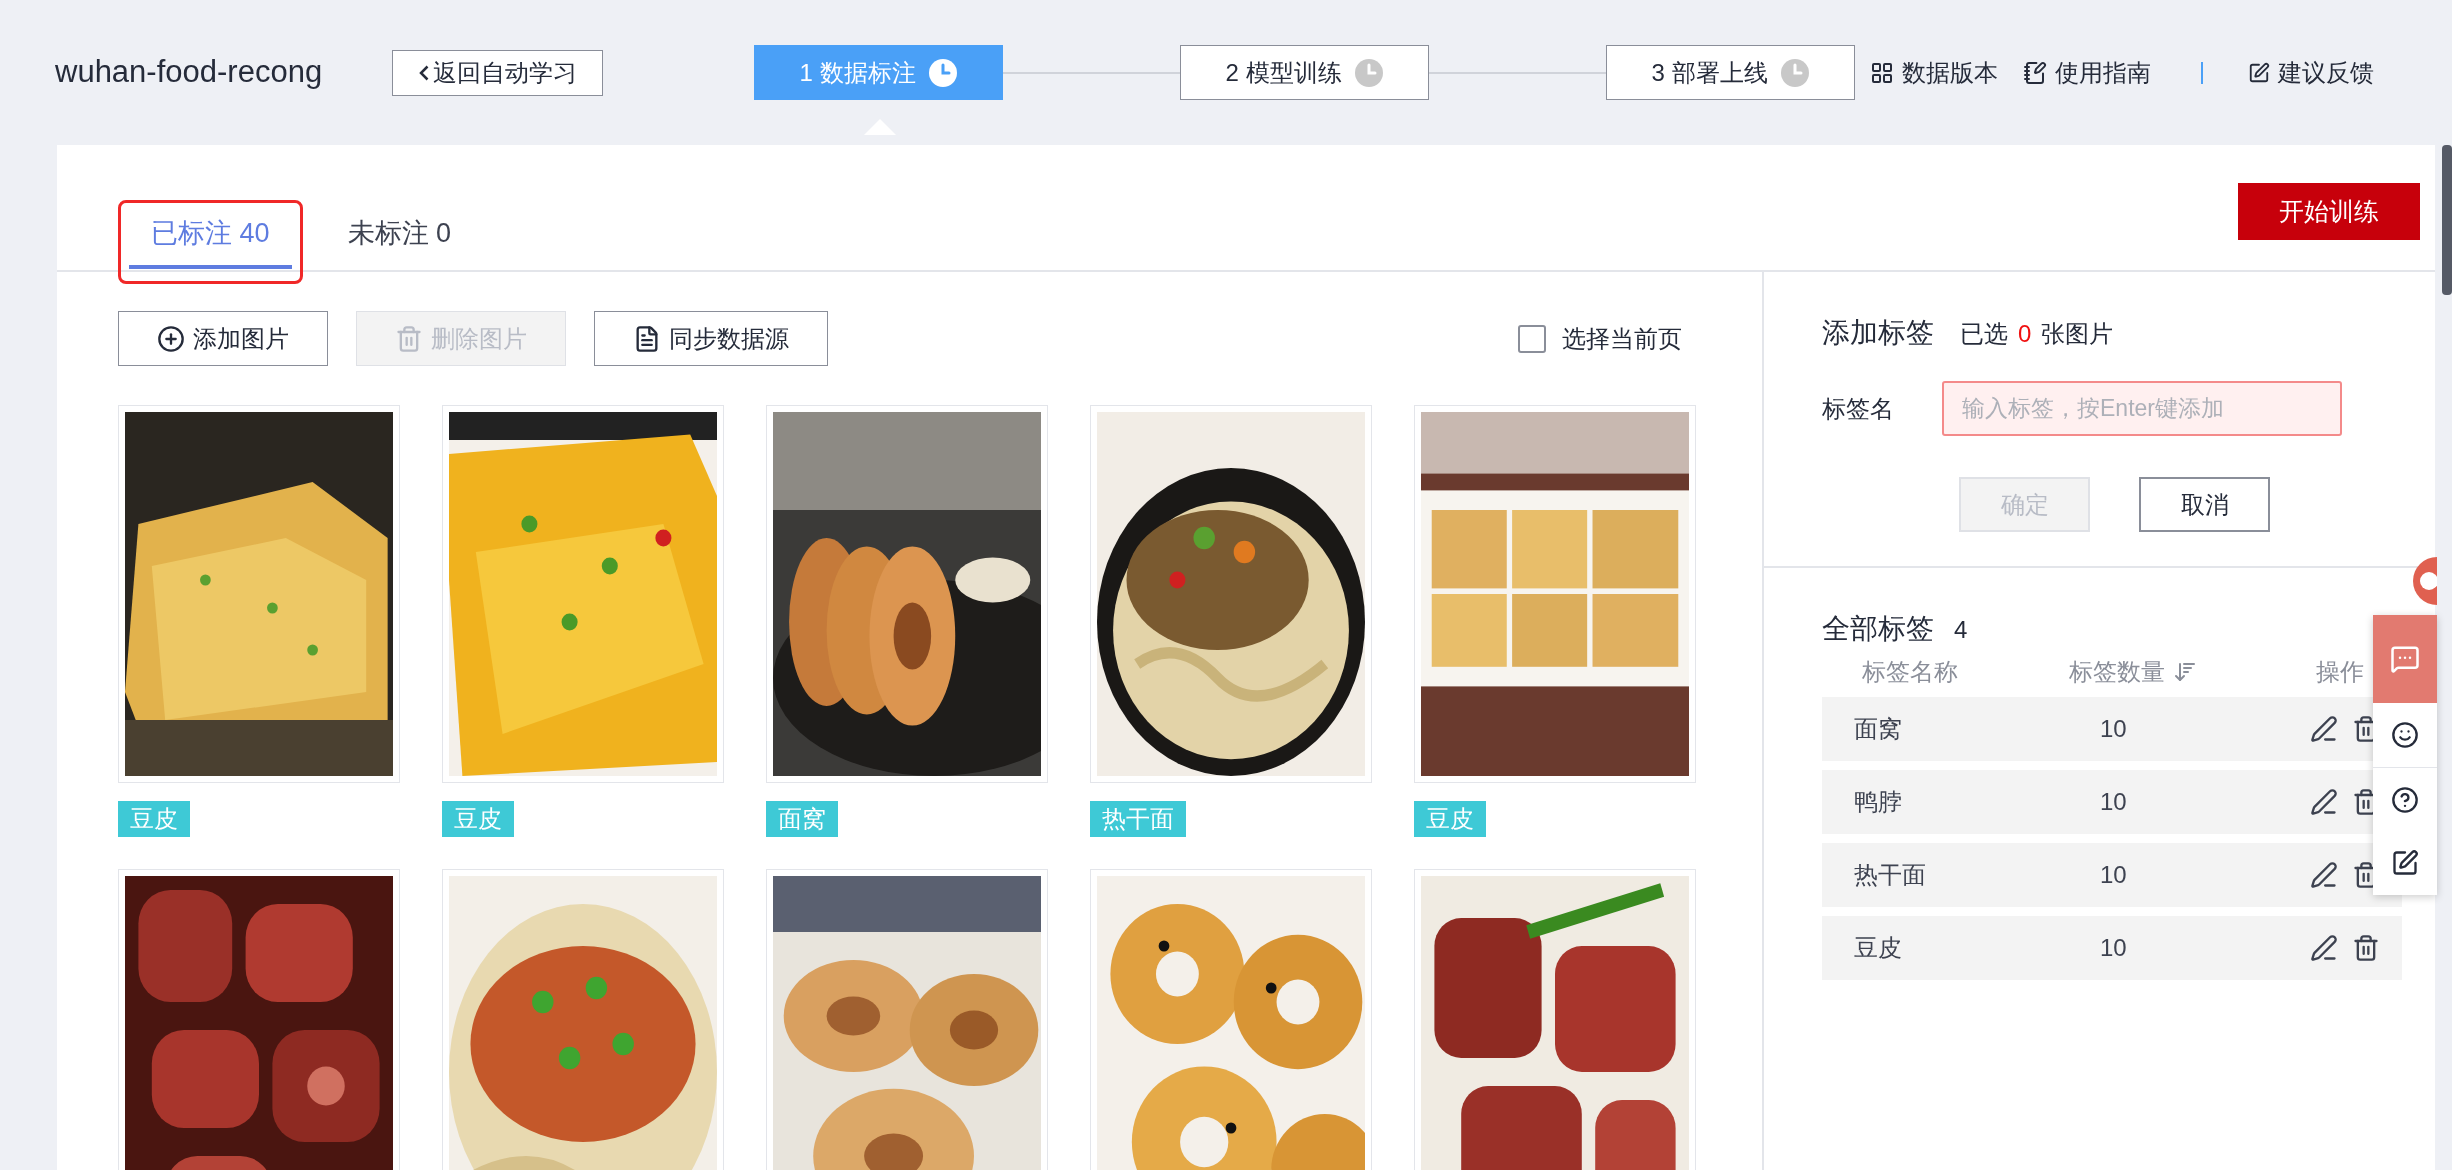 This screenshot has height=1170, width=2452. What do you see at coordinates (2311, 72) in the screenshot?
I see `feedback-link: 建议反馈` at bounding box center [2311, 72].